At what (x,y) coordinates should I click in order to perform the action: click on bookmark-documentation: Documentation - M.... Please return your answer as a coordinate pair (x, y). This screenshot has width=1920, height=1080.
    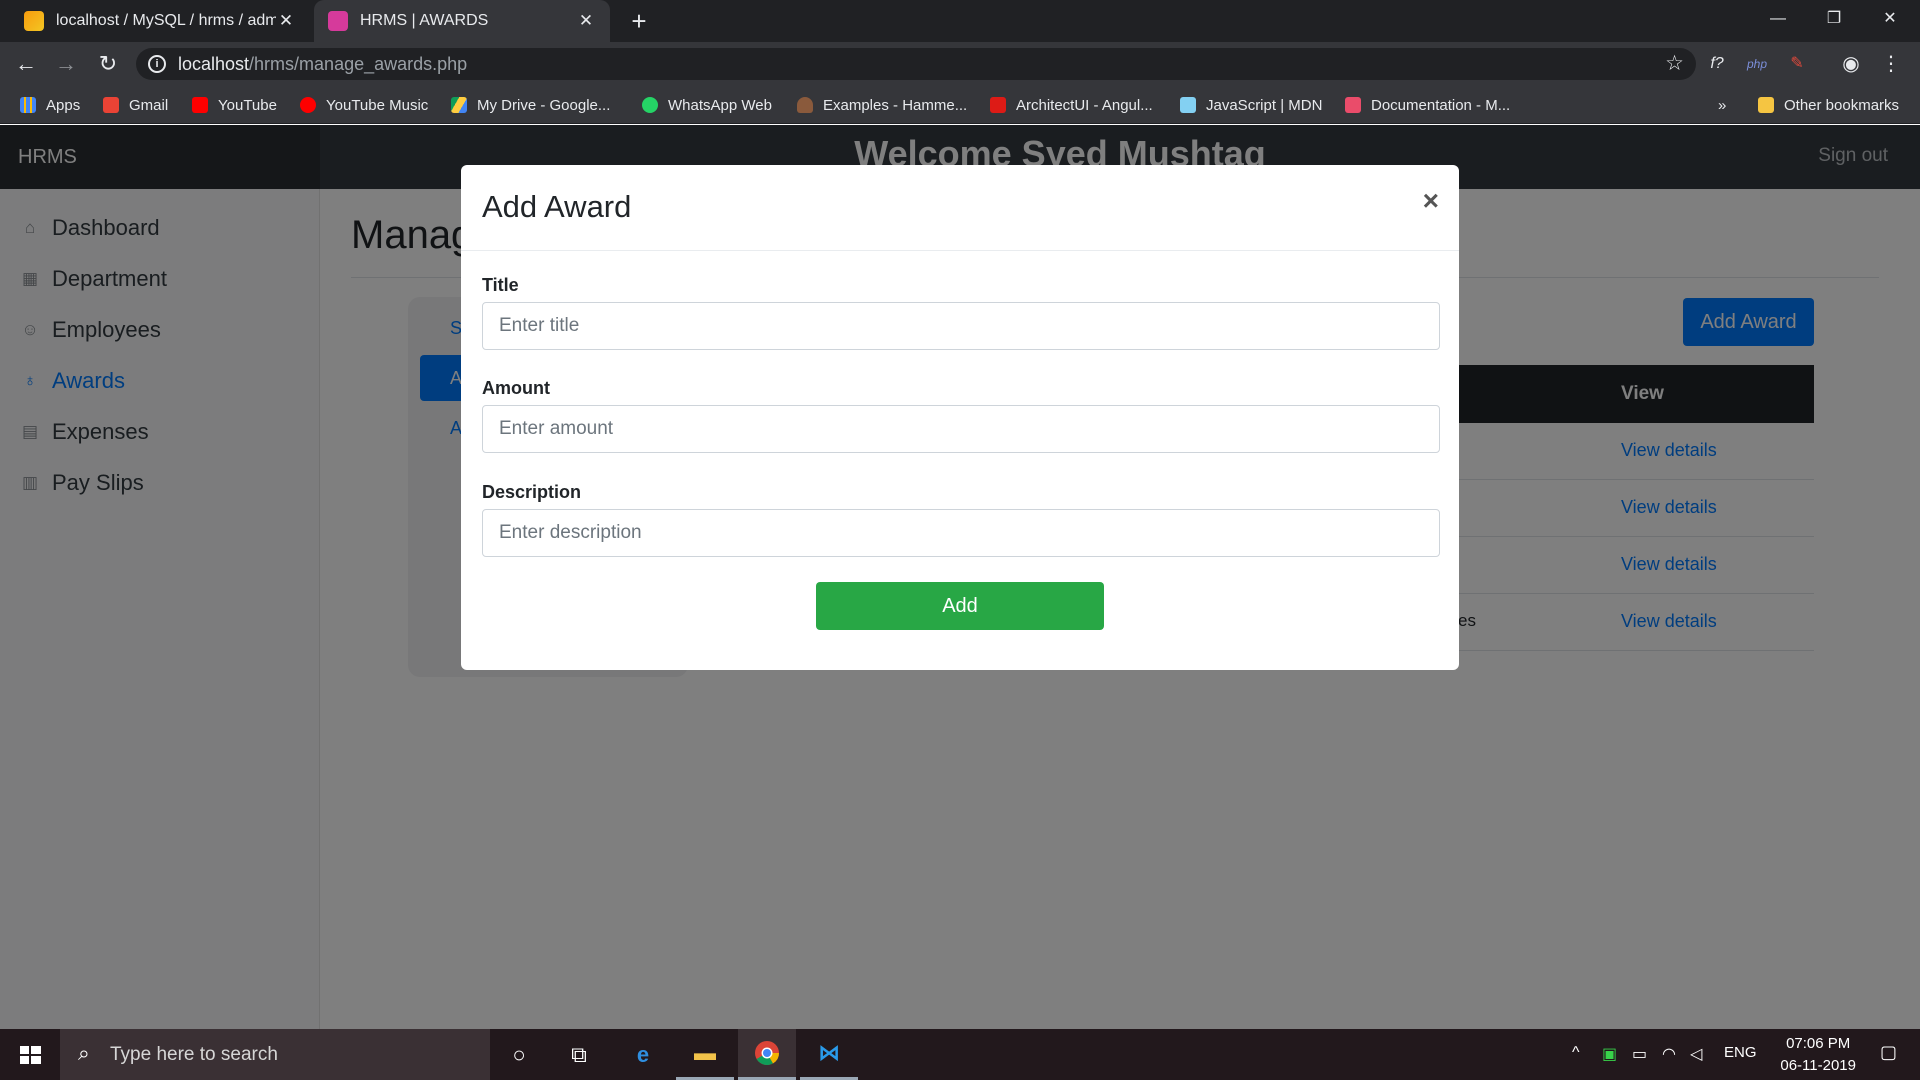
    Looking at the image, I should click on (1427, 105).